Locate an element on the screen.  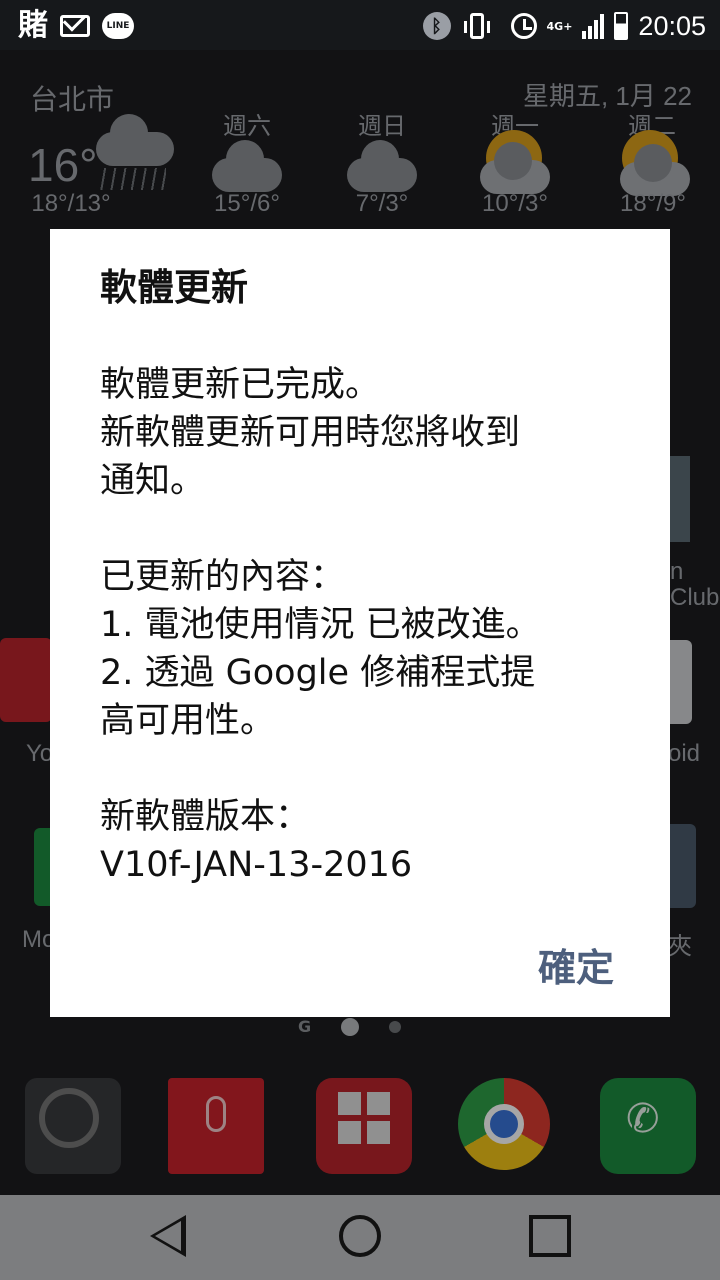
ok-button: 確定 is located at coordinates (576, 964).